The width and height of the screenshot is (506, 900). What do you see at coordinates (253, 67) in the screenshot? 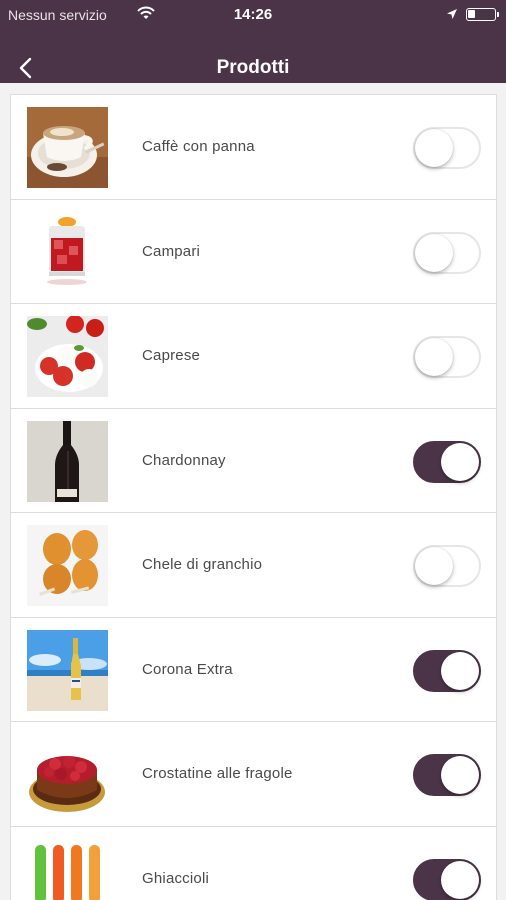
I see `page-title: Prodotti` at bounding box center [253, 67].